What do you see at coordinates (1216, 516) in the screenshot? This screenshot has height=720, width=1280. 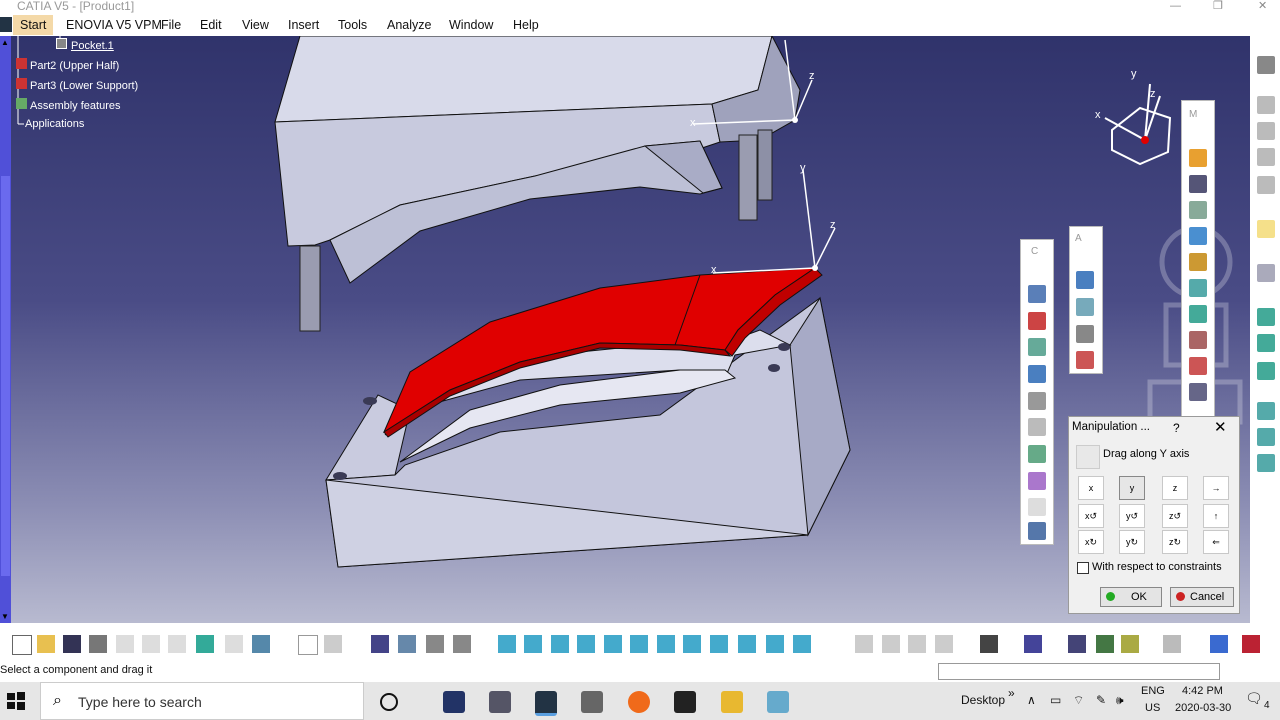 I see `drag-plane-button: ↑` at bounding box center [1216, 516].